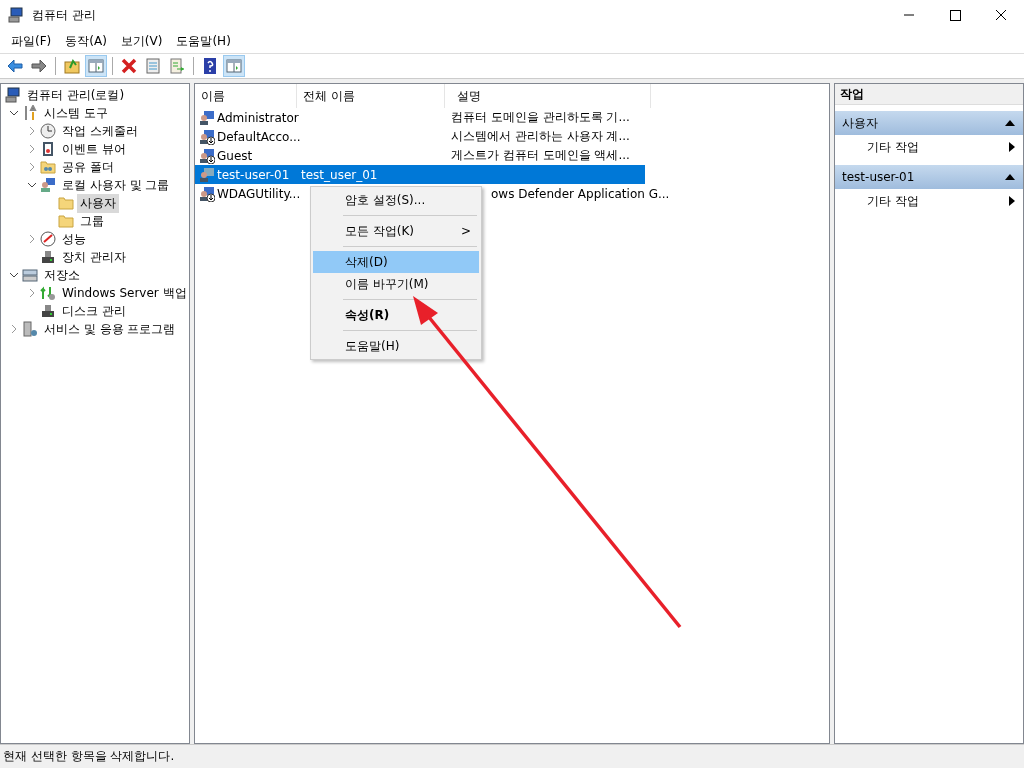 The image size is (1024, 768). I want to click on section-title: test-user-01, so click(878, 177).